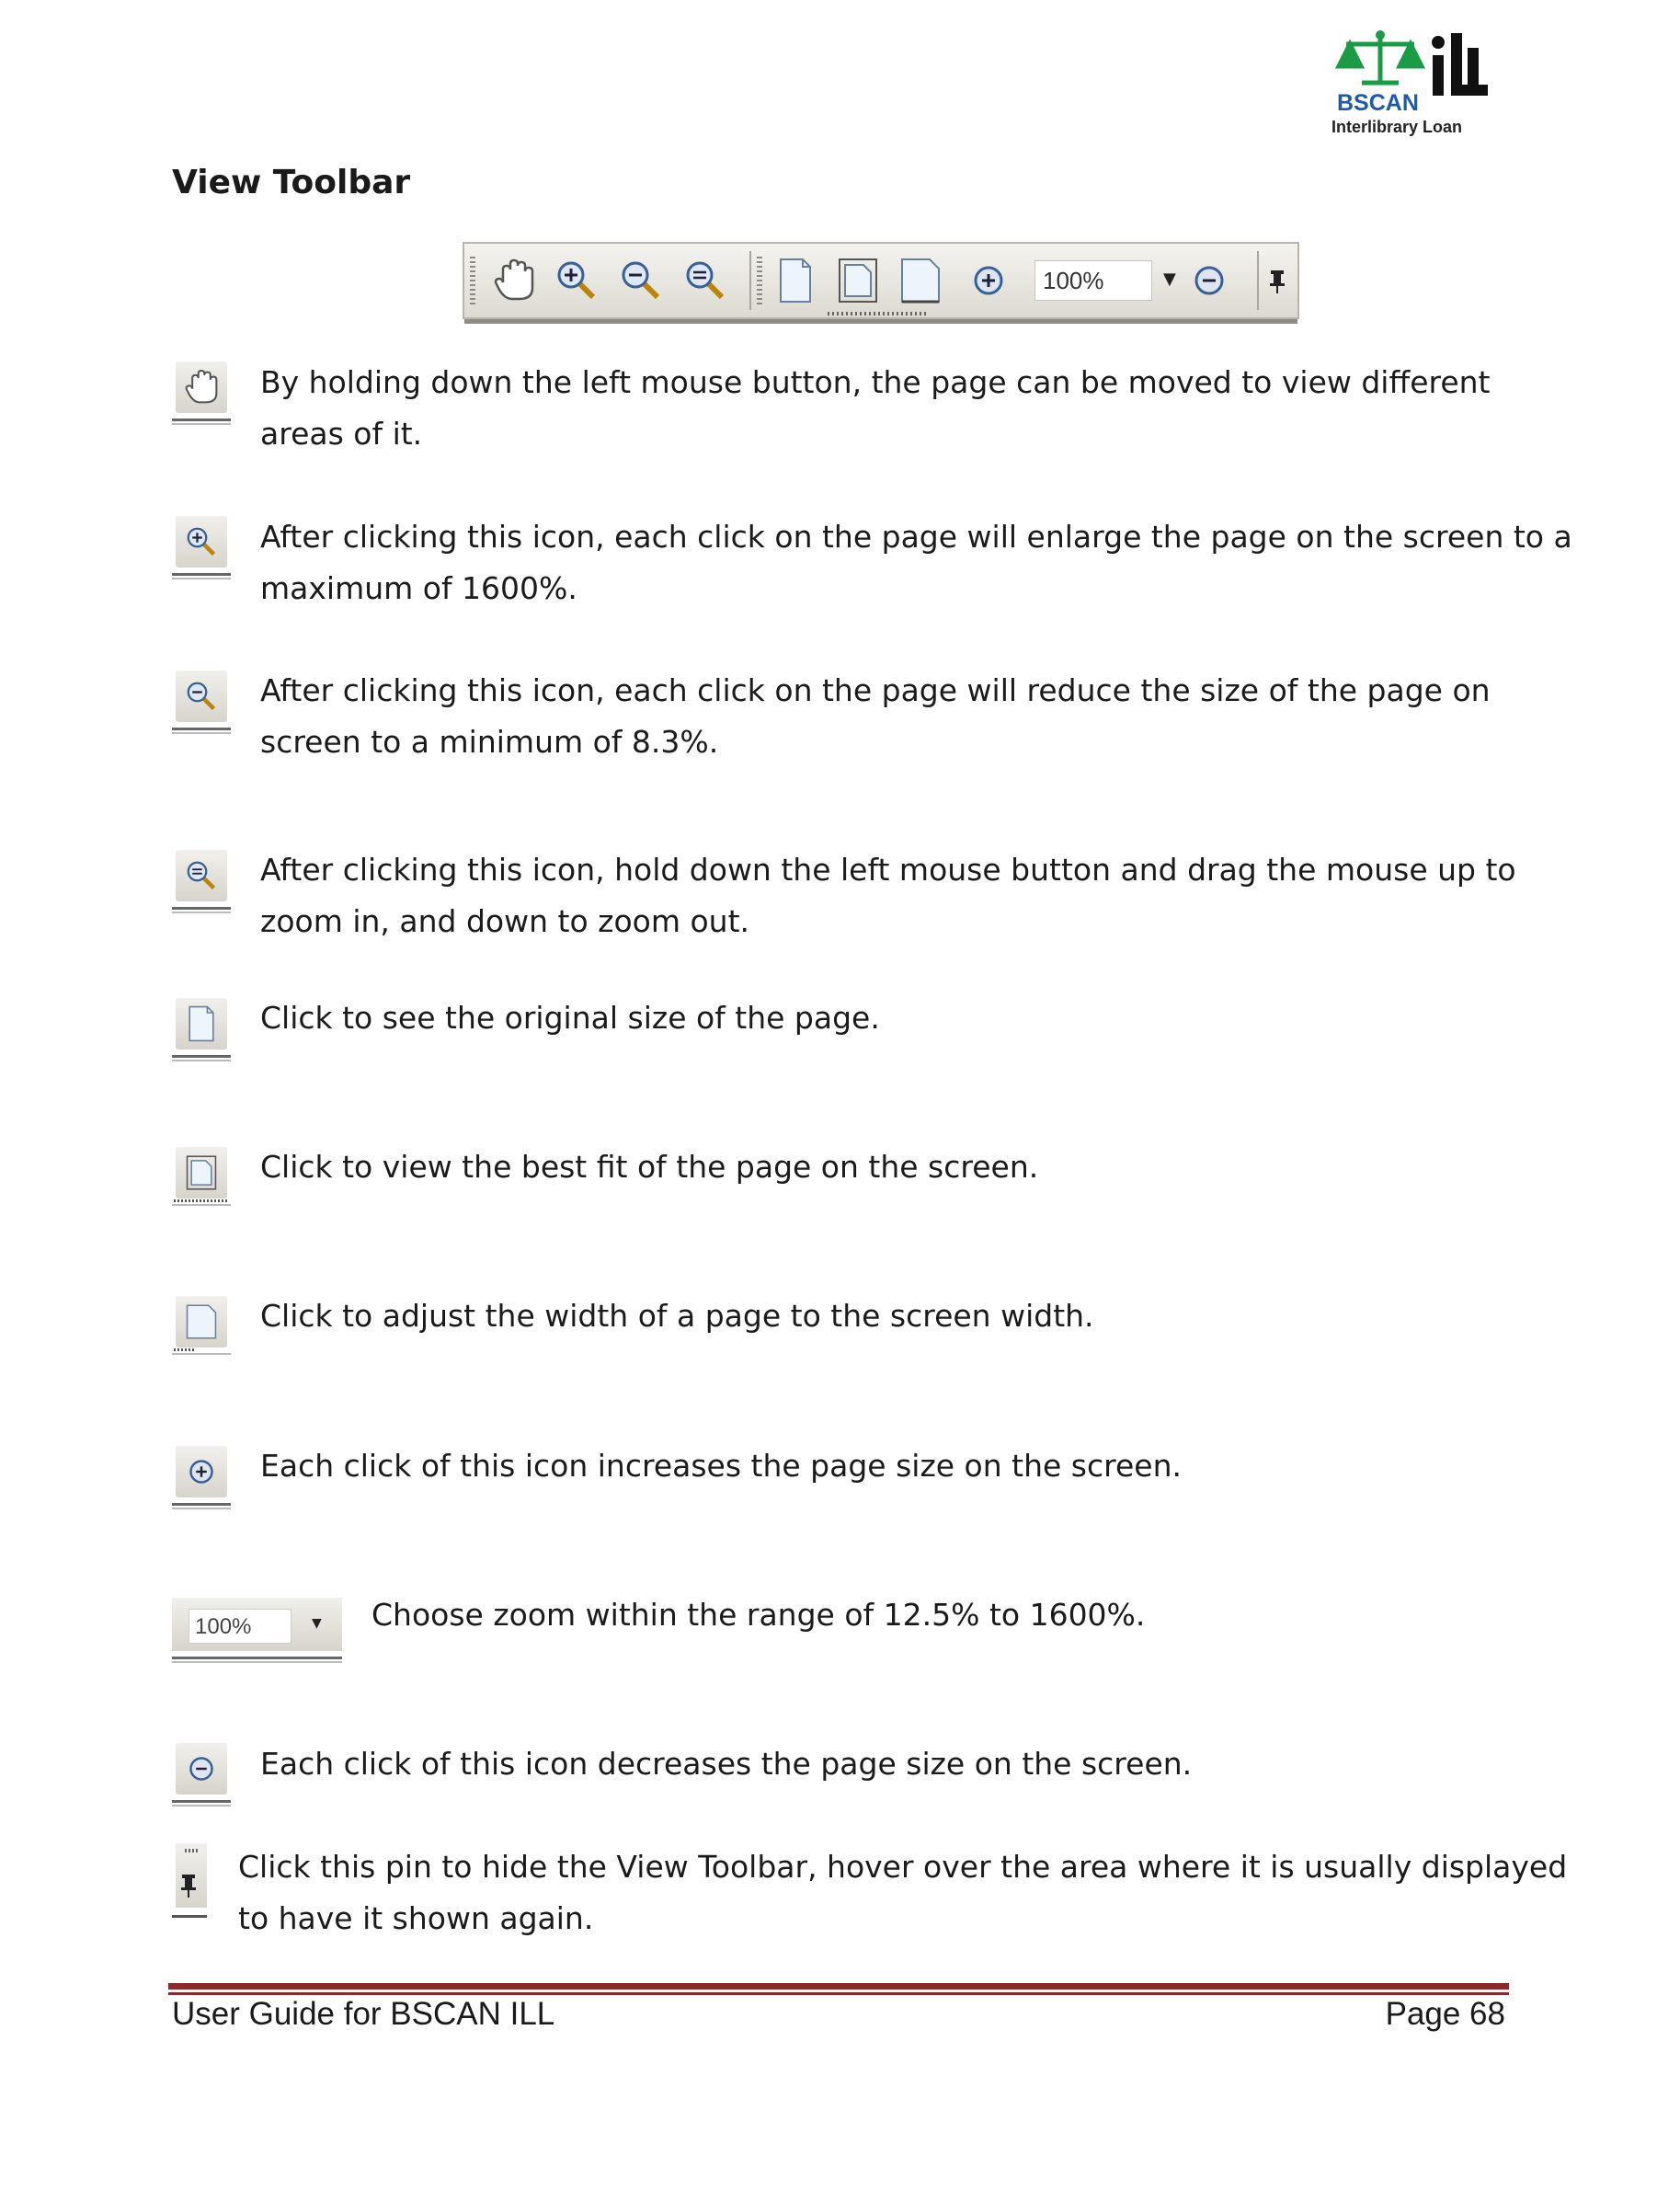 The height and width of the screenshot is (2202, 1680). What do you see at coordinates (317, 1623) in the screenshot?
I see `dropdown-arrow-icon: ▼` at bounding box center [317, 1623].